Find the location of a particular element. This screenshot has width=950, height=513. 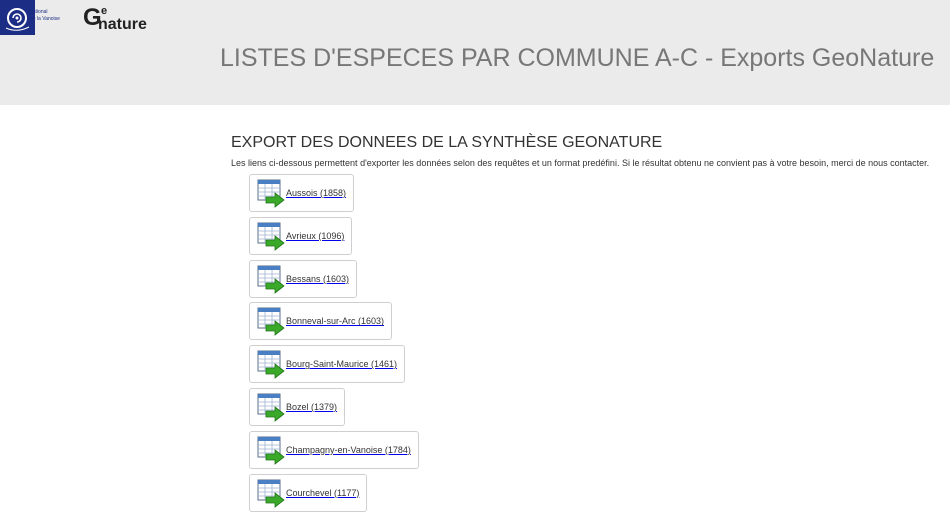

logo-text-line-2: de la Vanoise is located at coordinates (45, 19).